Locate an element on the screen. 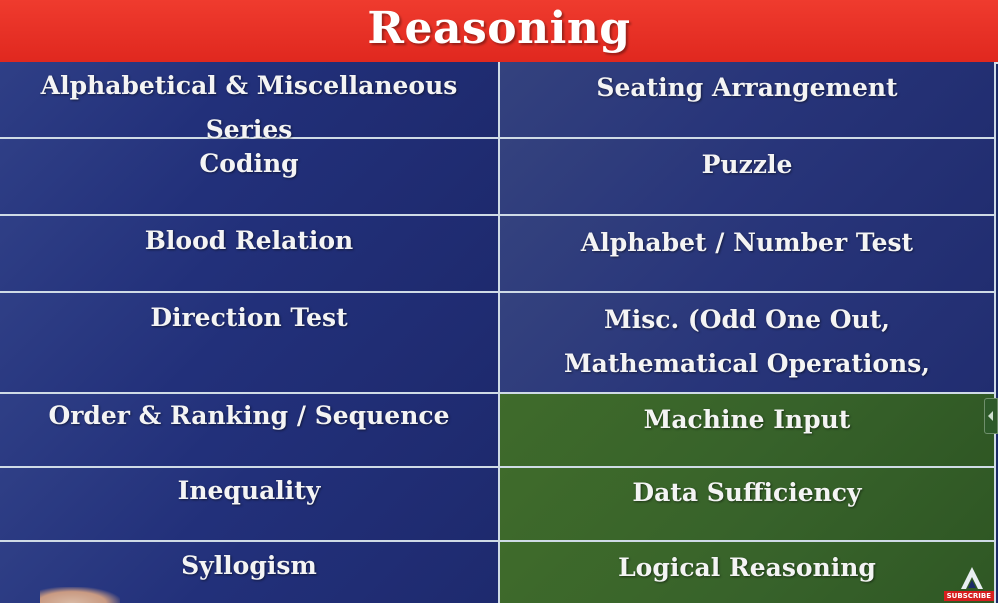  topic-cell-right: Puzzle is located at coordinates (748, 177).